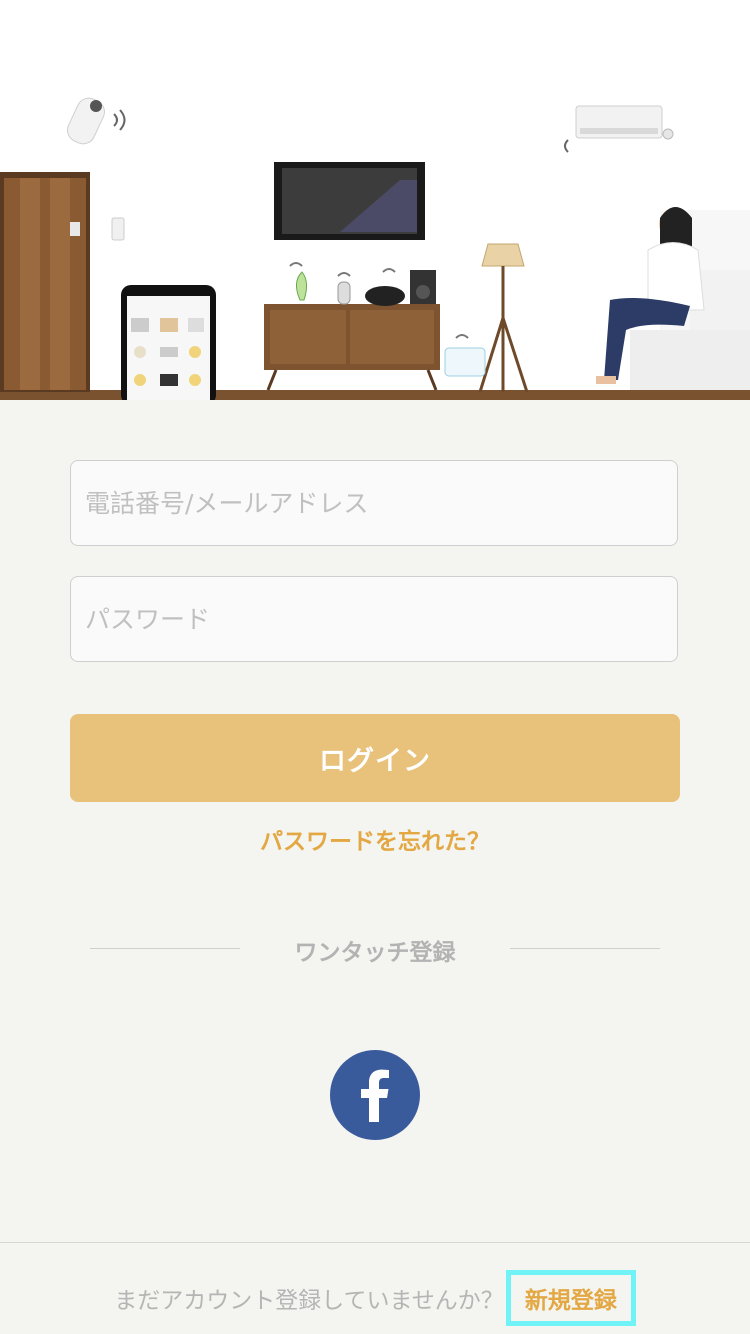 This screenshot has width=750, height=1334. Describe the element at coordinates (673, 298) in the screenshot. I see `woman-illustration` at that location.